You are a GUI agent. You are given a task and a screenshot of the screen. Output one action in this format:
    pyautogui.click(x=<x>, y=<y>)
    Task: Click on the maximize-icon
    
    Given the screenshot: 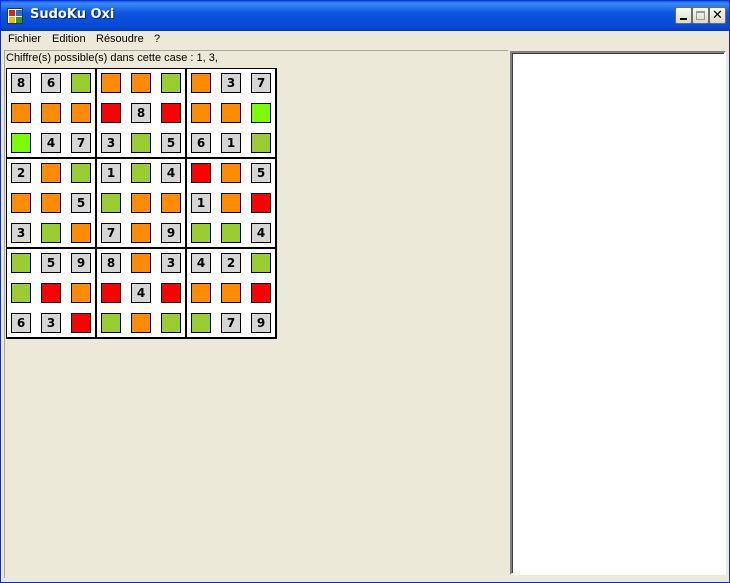 What is the action you would take?
    pyautogui.click(x=700, y=15)
    